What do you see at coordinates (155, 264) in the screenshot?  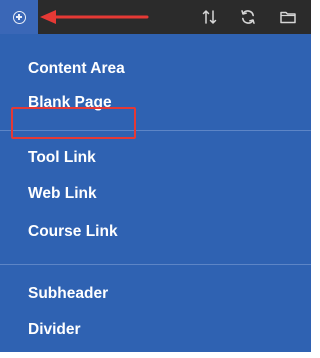 I see `menu-divider` at bounding box center [155, 264].